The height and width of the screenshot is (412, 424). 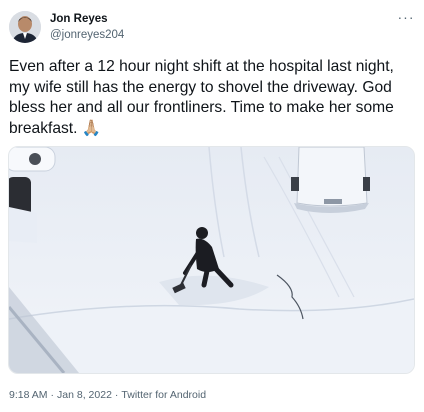 I want to click on tweet-time: 9:18 AM, so click(x=28, y=395).